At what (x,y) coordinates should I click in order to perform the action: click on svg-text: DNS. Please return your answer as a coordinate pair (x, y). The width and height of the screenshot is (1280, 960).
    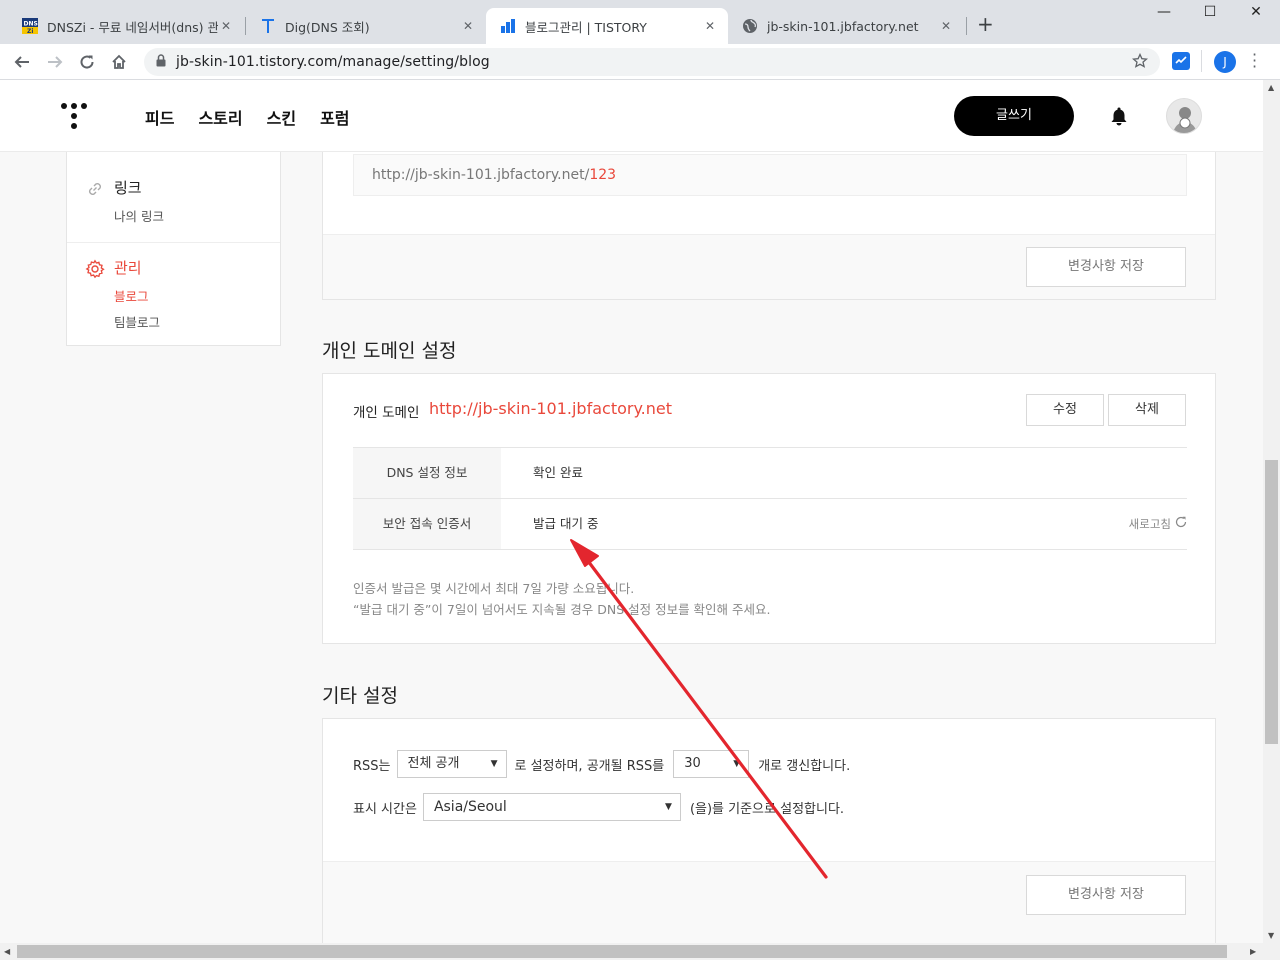
    Looking at the image, I should click on (31, 24).